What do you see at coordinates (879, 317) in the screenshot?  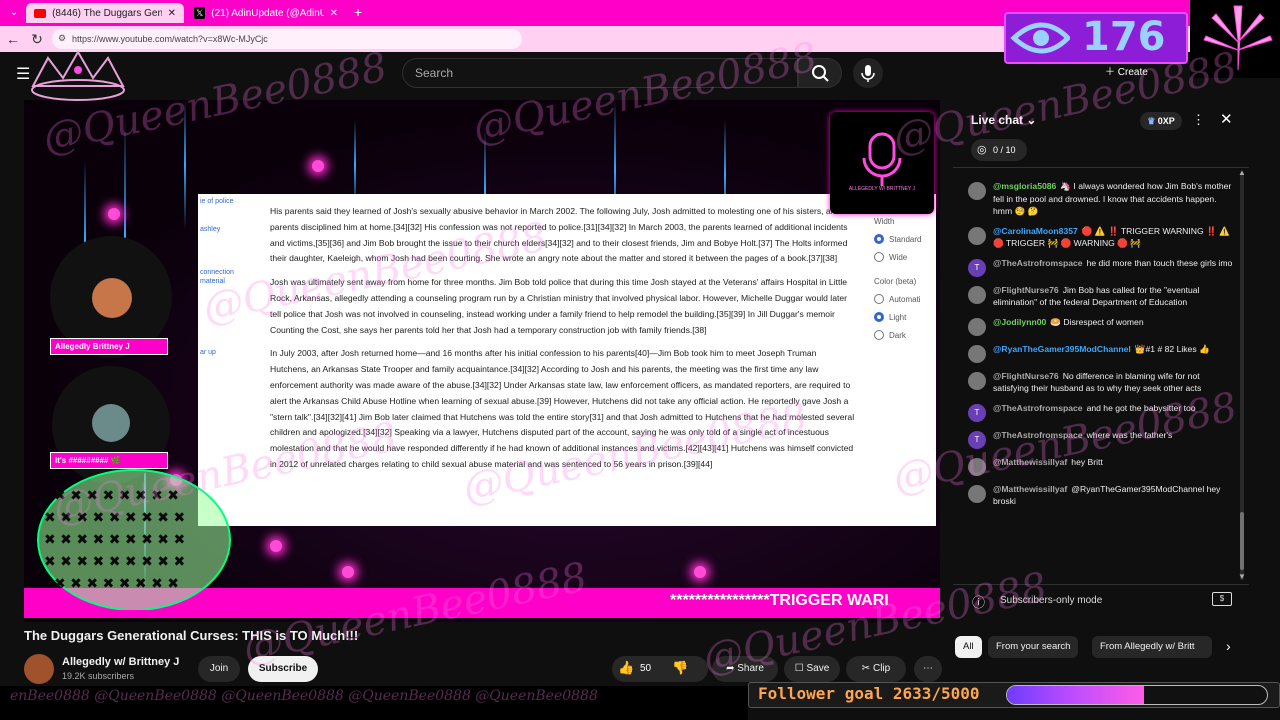 I see `radio-selected-icon` at bounding box center [879, 317].